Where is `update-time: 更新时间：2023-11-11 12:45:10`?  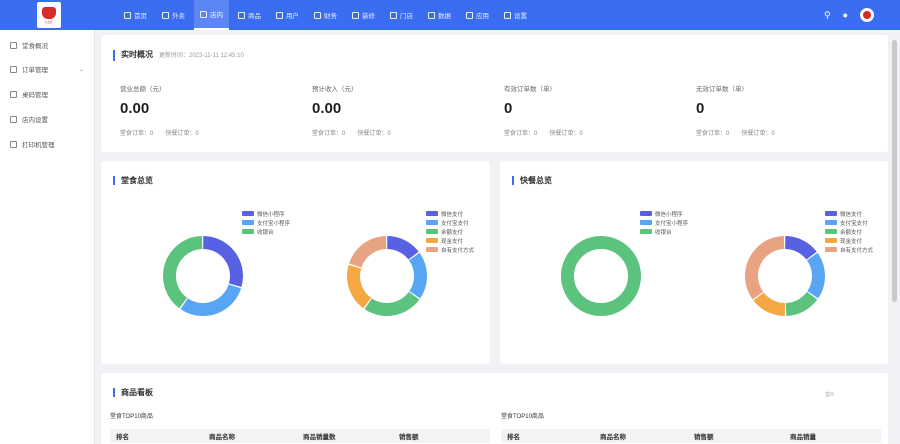
update-time: 更新时间：2023-11-11 12:45:10 is located at coordinates (201, 56).